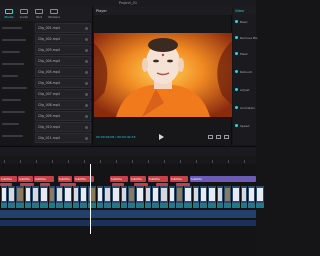 Image resolution: width=320 pixels, height=256 pixels. Describe the element at coordinates (246, 38) in the screenshot. I see `inspector-row: Remove BG` at that location.